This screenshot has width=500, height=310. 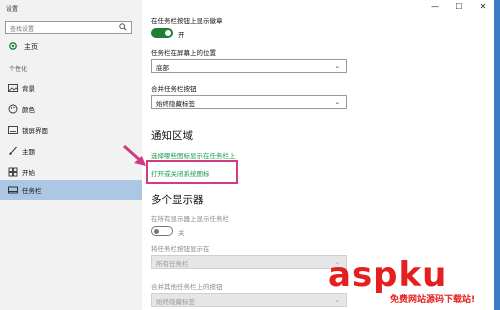 I want to click on palette-icon, so click(x=13, y=109).